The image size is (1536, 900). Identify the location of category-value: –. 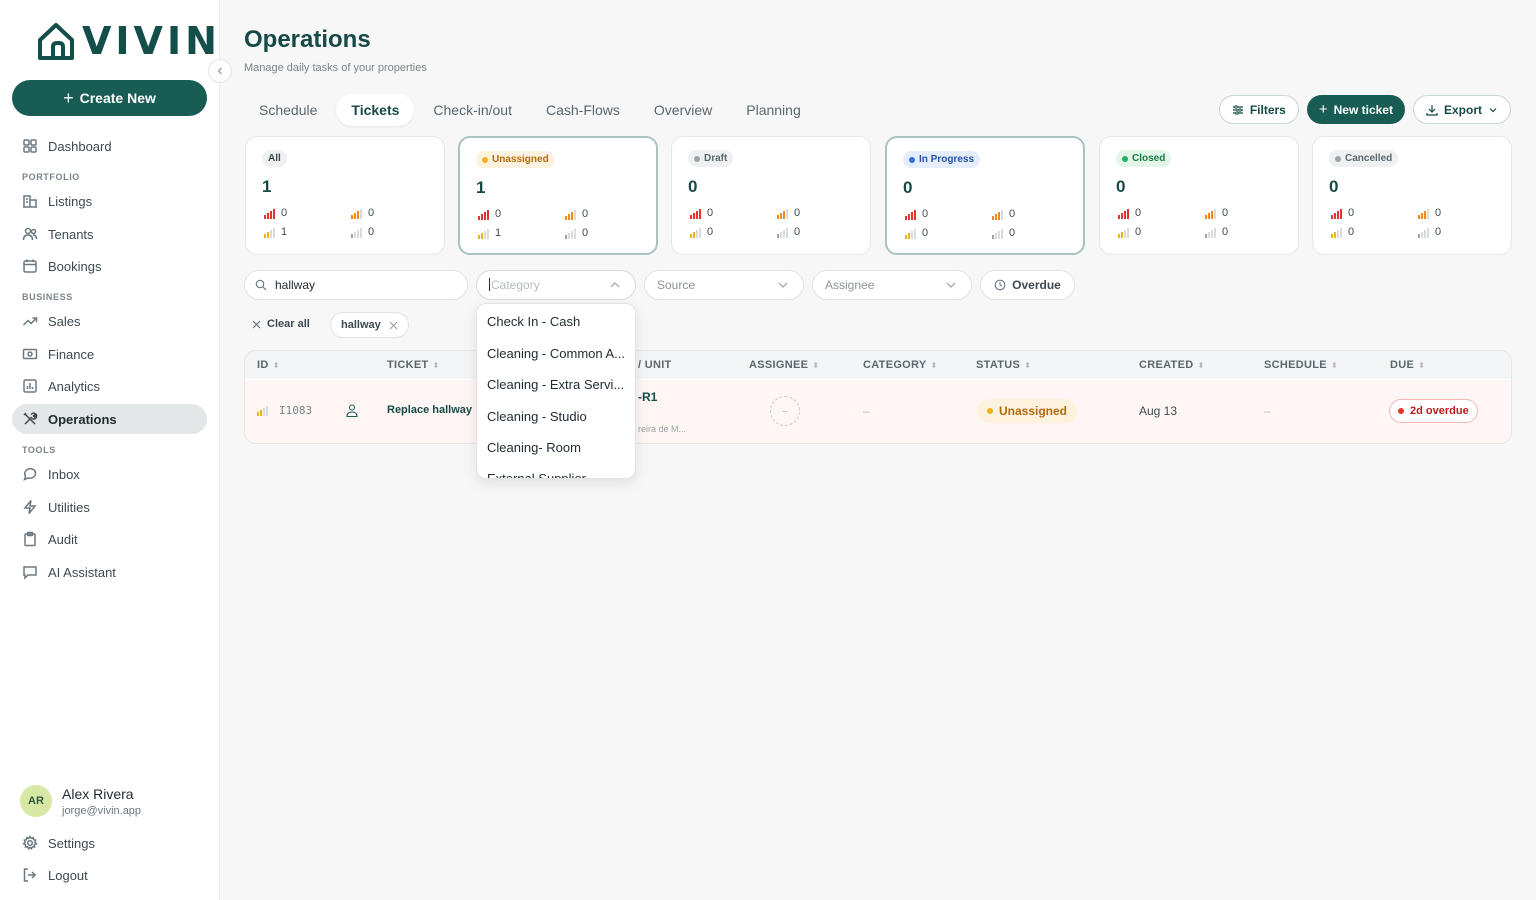
(866, 411).